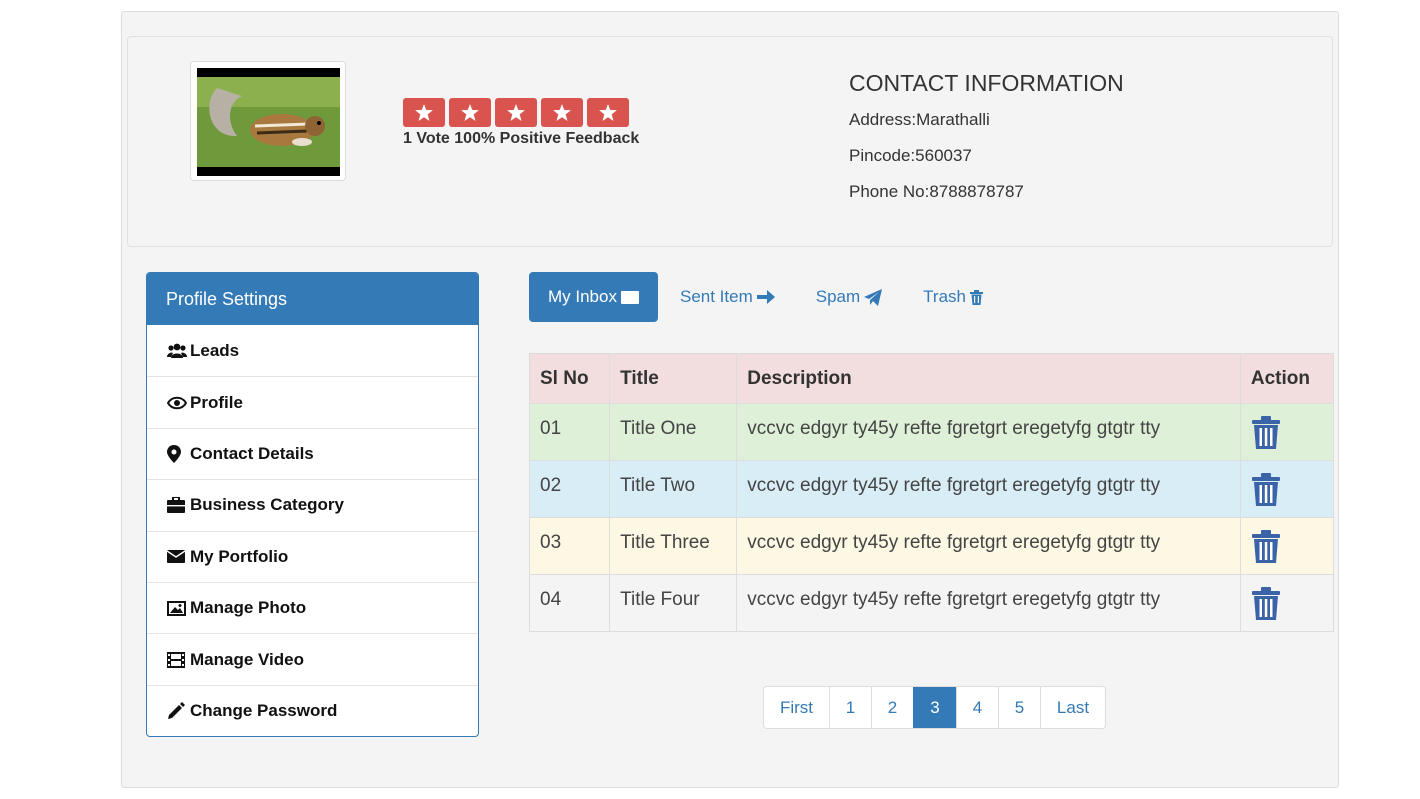  I want to click on trash-icon, so click(976, 297).